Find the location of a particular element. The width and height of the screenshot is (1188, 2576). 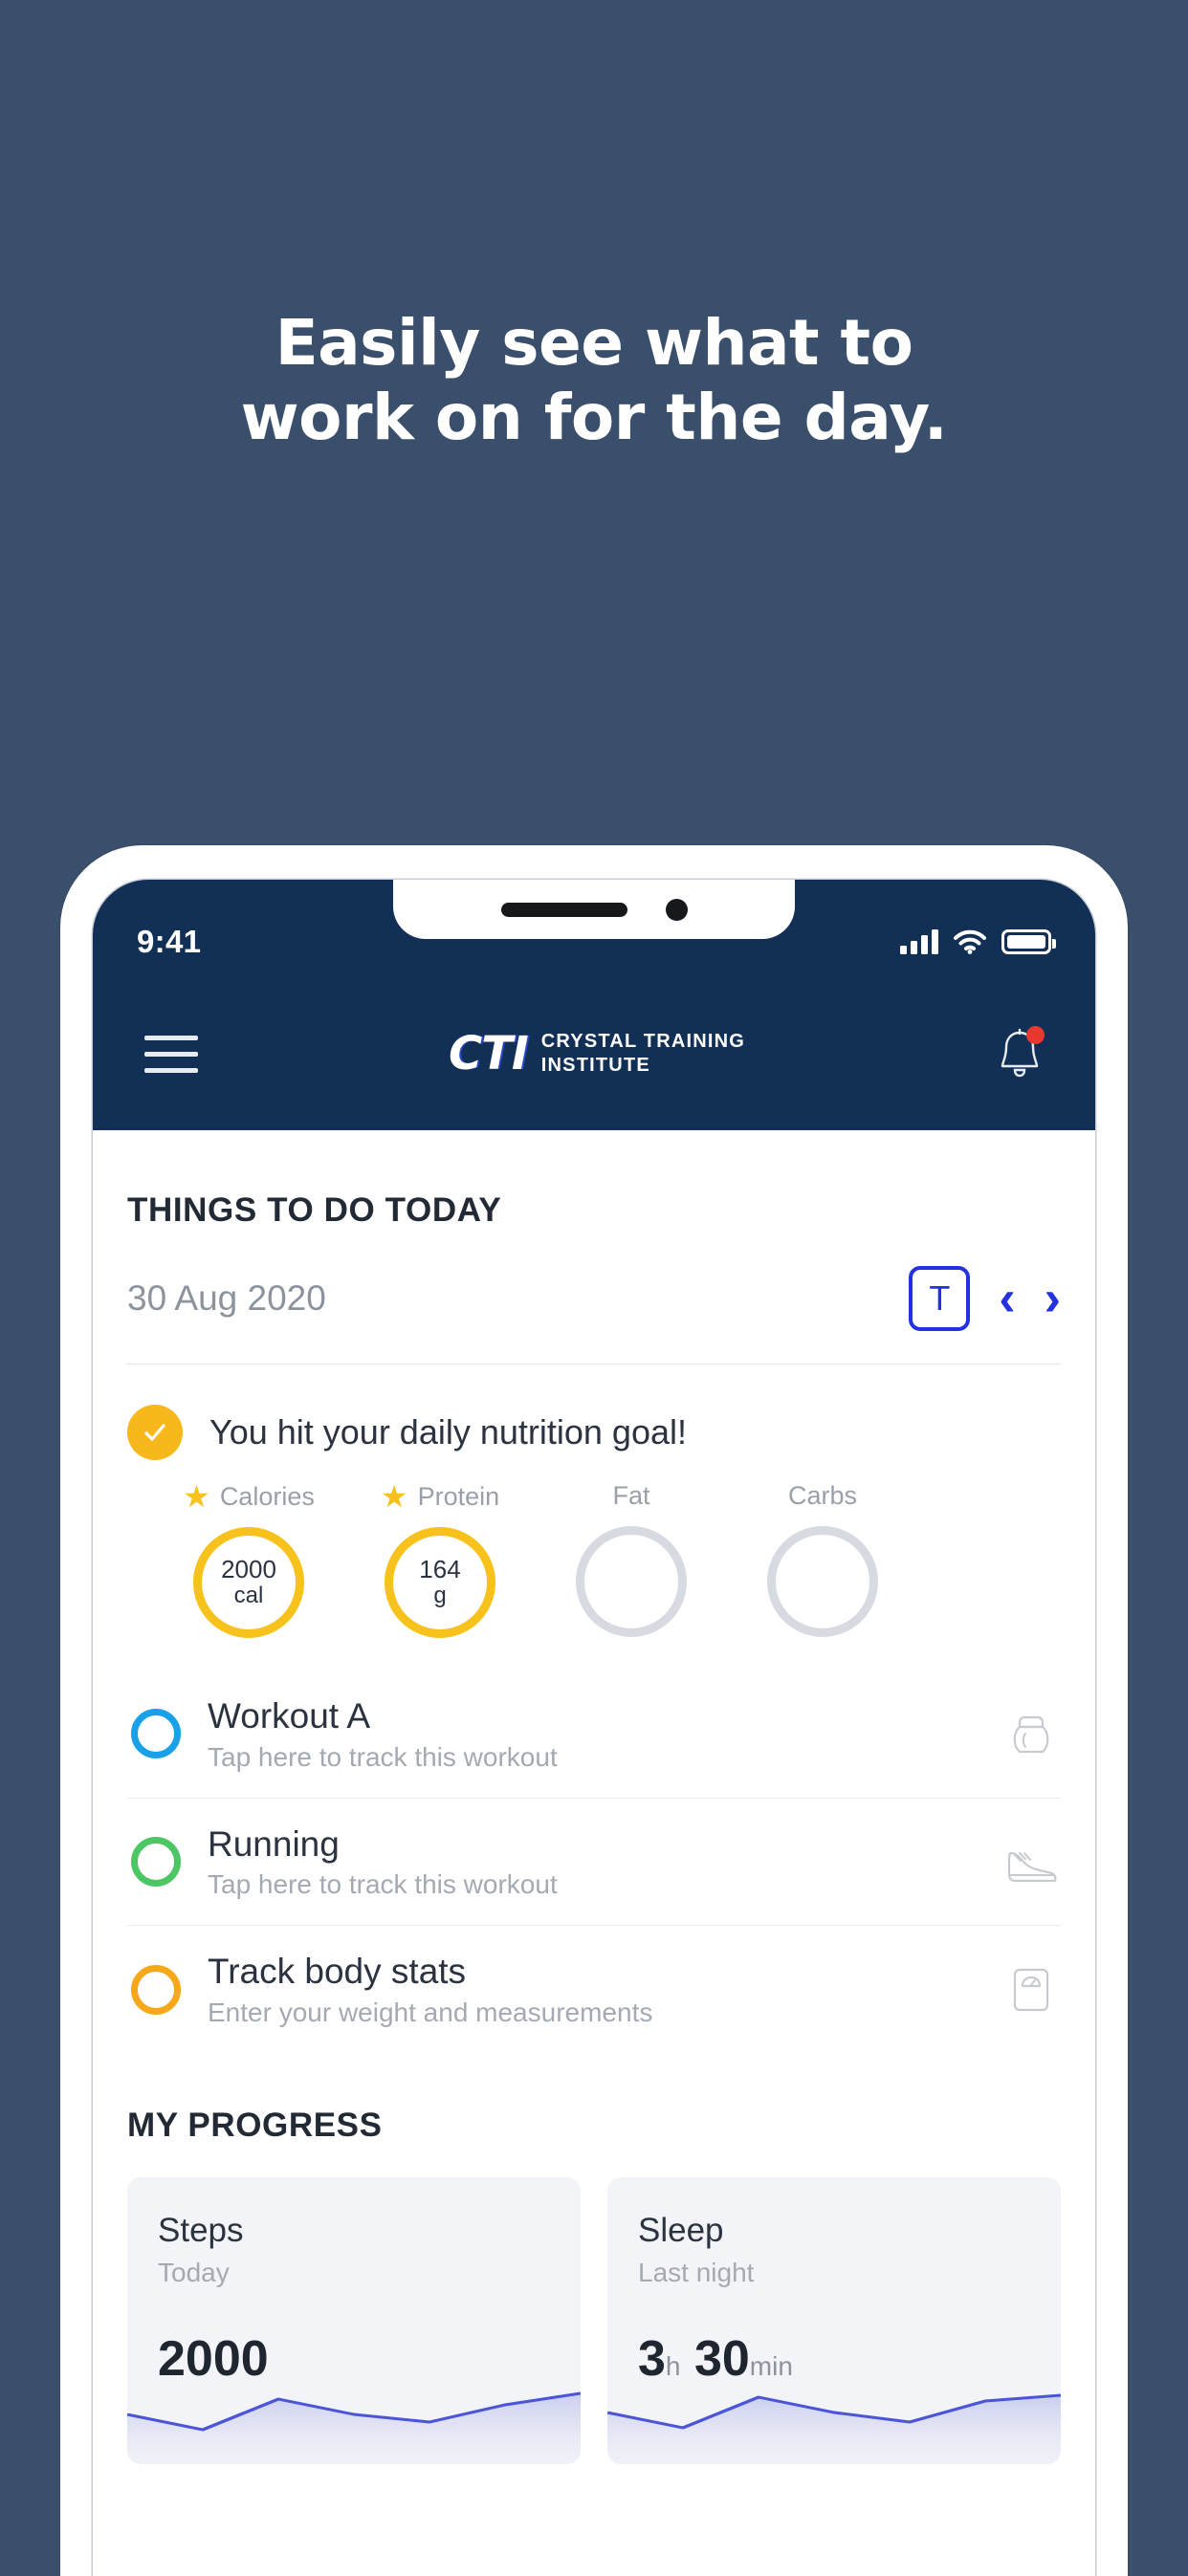

front-camera-icon is located at coordinates (676, 909).